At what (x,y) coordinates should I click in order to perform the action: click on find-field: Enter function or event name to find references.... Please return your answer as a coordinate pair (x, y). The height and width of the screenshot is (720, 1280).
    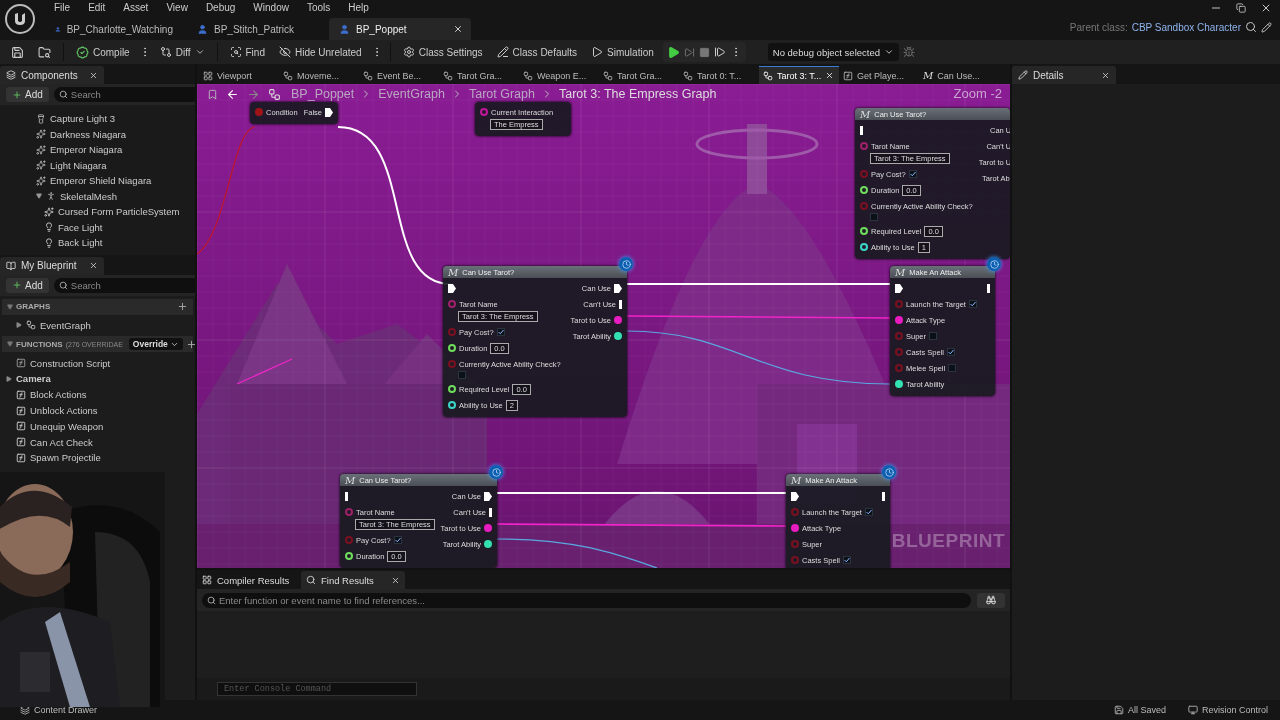
    Looking at the image, I should click on (586, 600).